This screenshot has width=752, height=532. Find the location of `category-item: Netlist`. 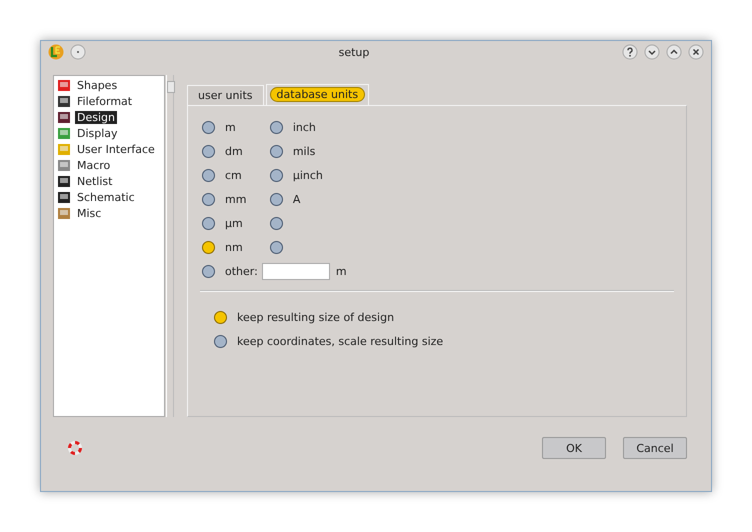

category-item: Netlist is located at coordinates (94, 181).